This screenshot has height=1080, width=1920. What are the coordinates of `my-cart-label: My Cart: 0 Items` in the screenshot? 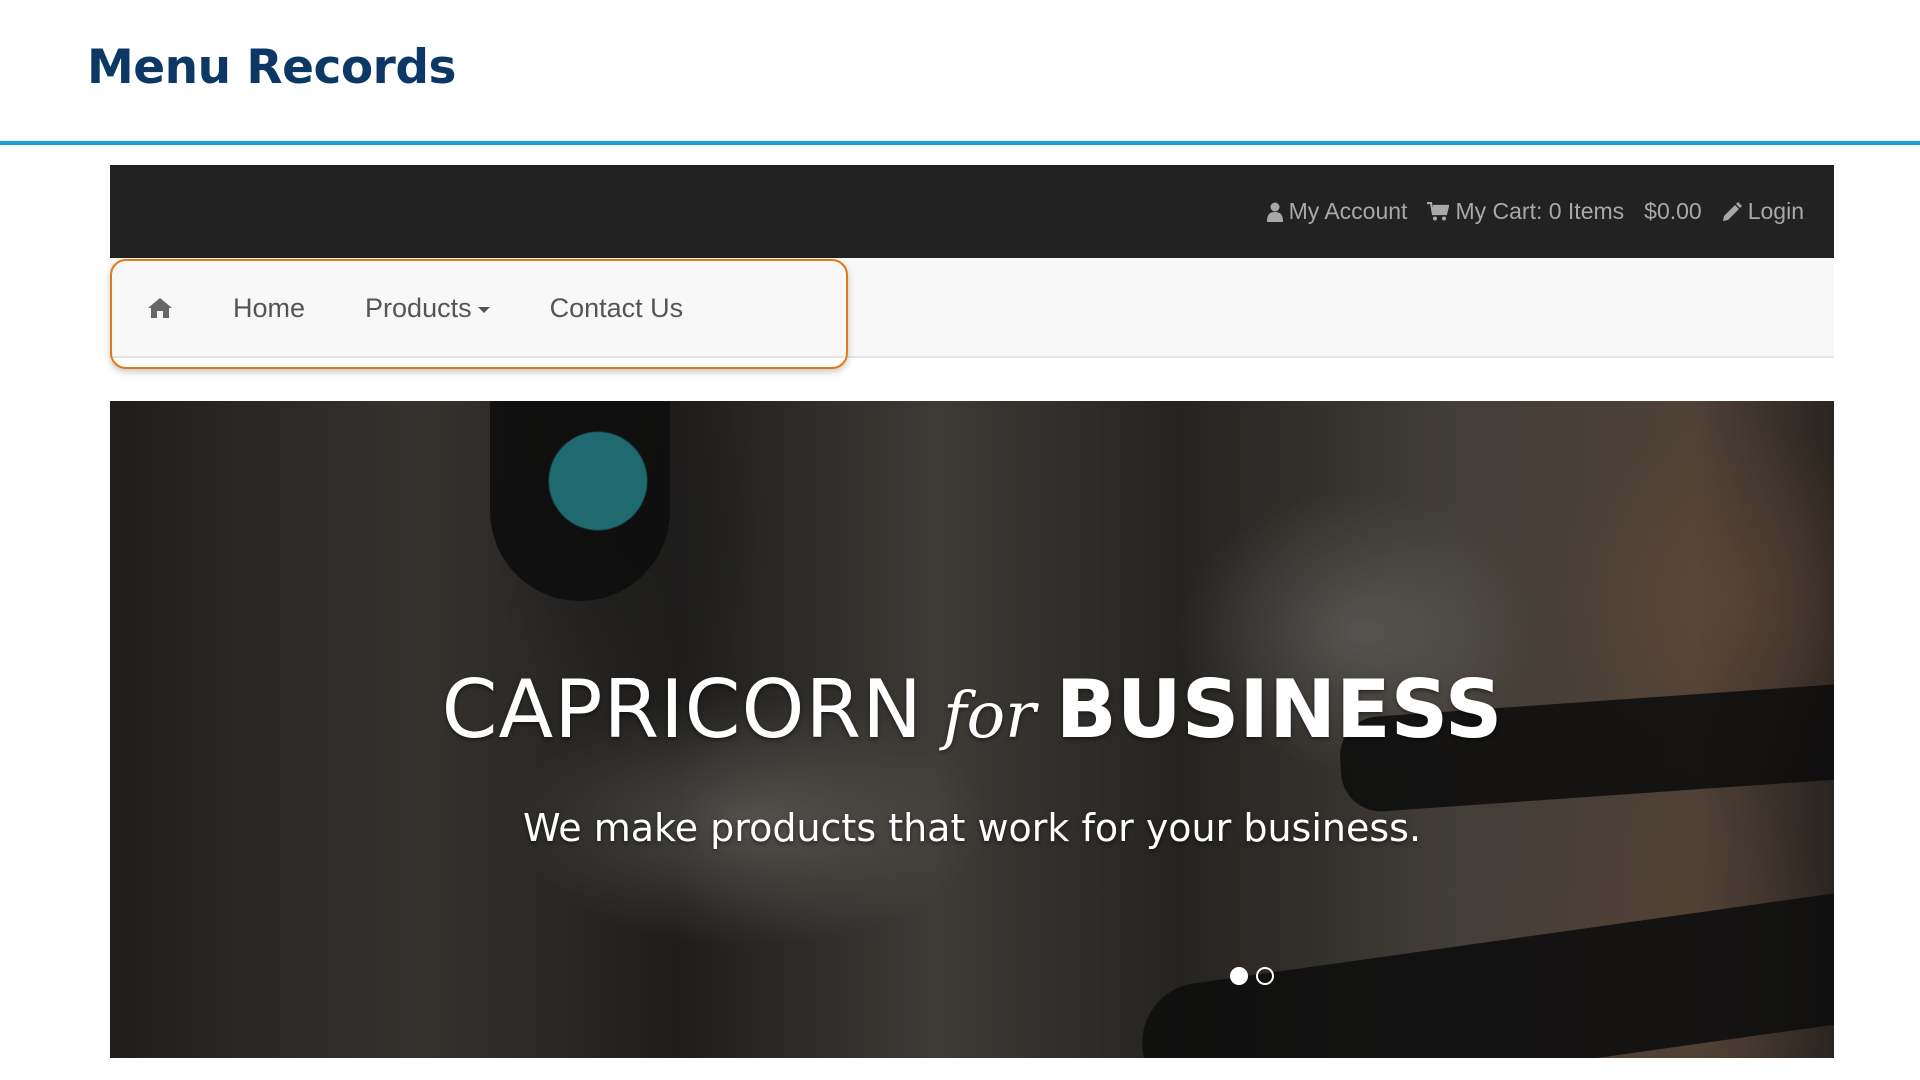 It's located at (1540, 211).